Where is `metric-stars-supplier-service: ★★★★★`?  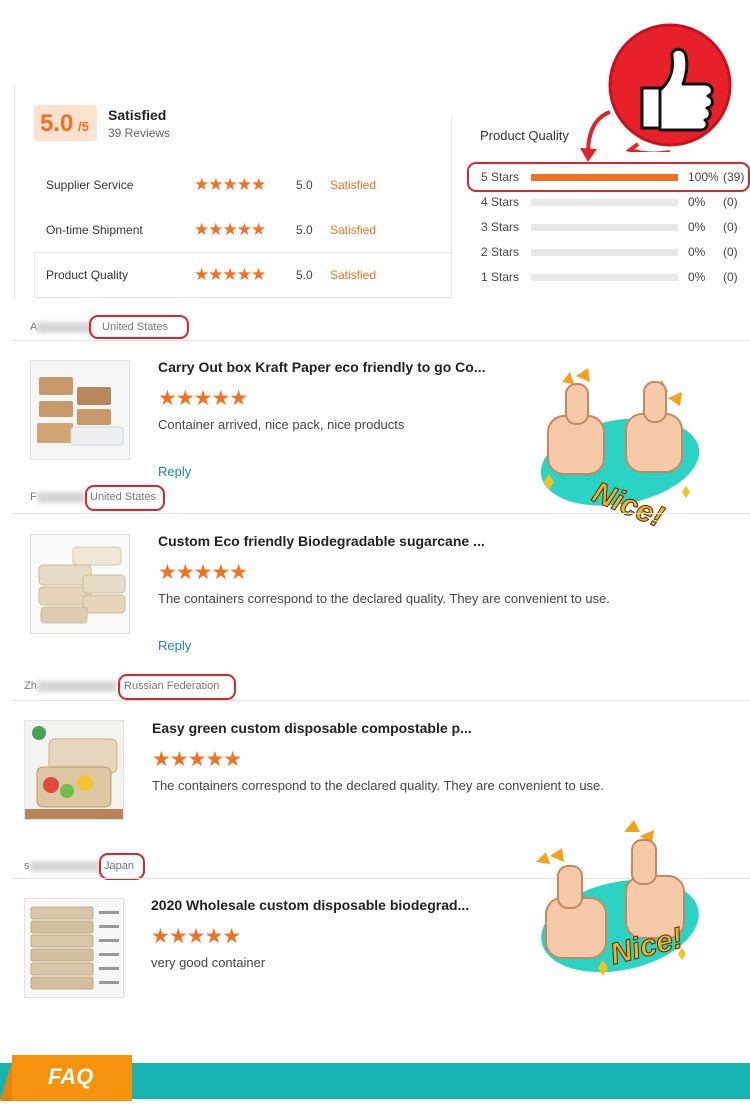
metric-stars-supplier-service: ★★★★★ is located at coordinates (230, 184).